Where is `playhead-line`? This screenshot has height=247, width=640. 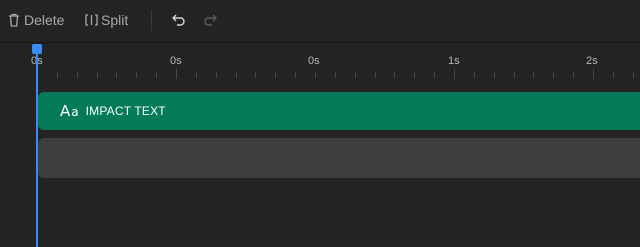
playhead-line is located at coordinates (37, 149).